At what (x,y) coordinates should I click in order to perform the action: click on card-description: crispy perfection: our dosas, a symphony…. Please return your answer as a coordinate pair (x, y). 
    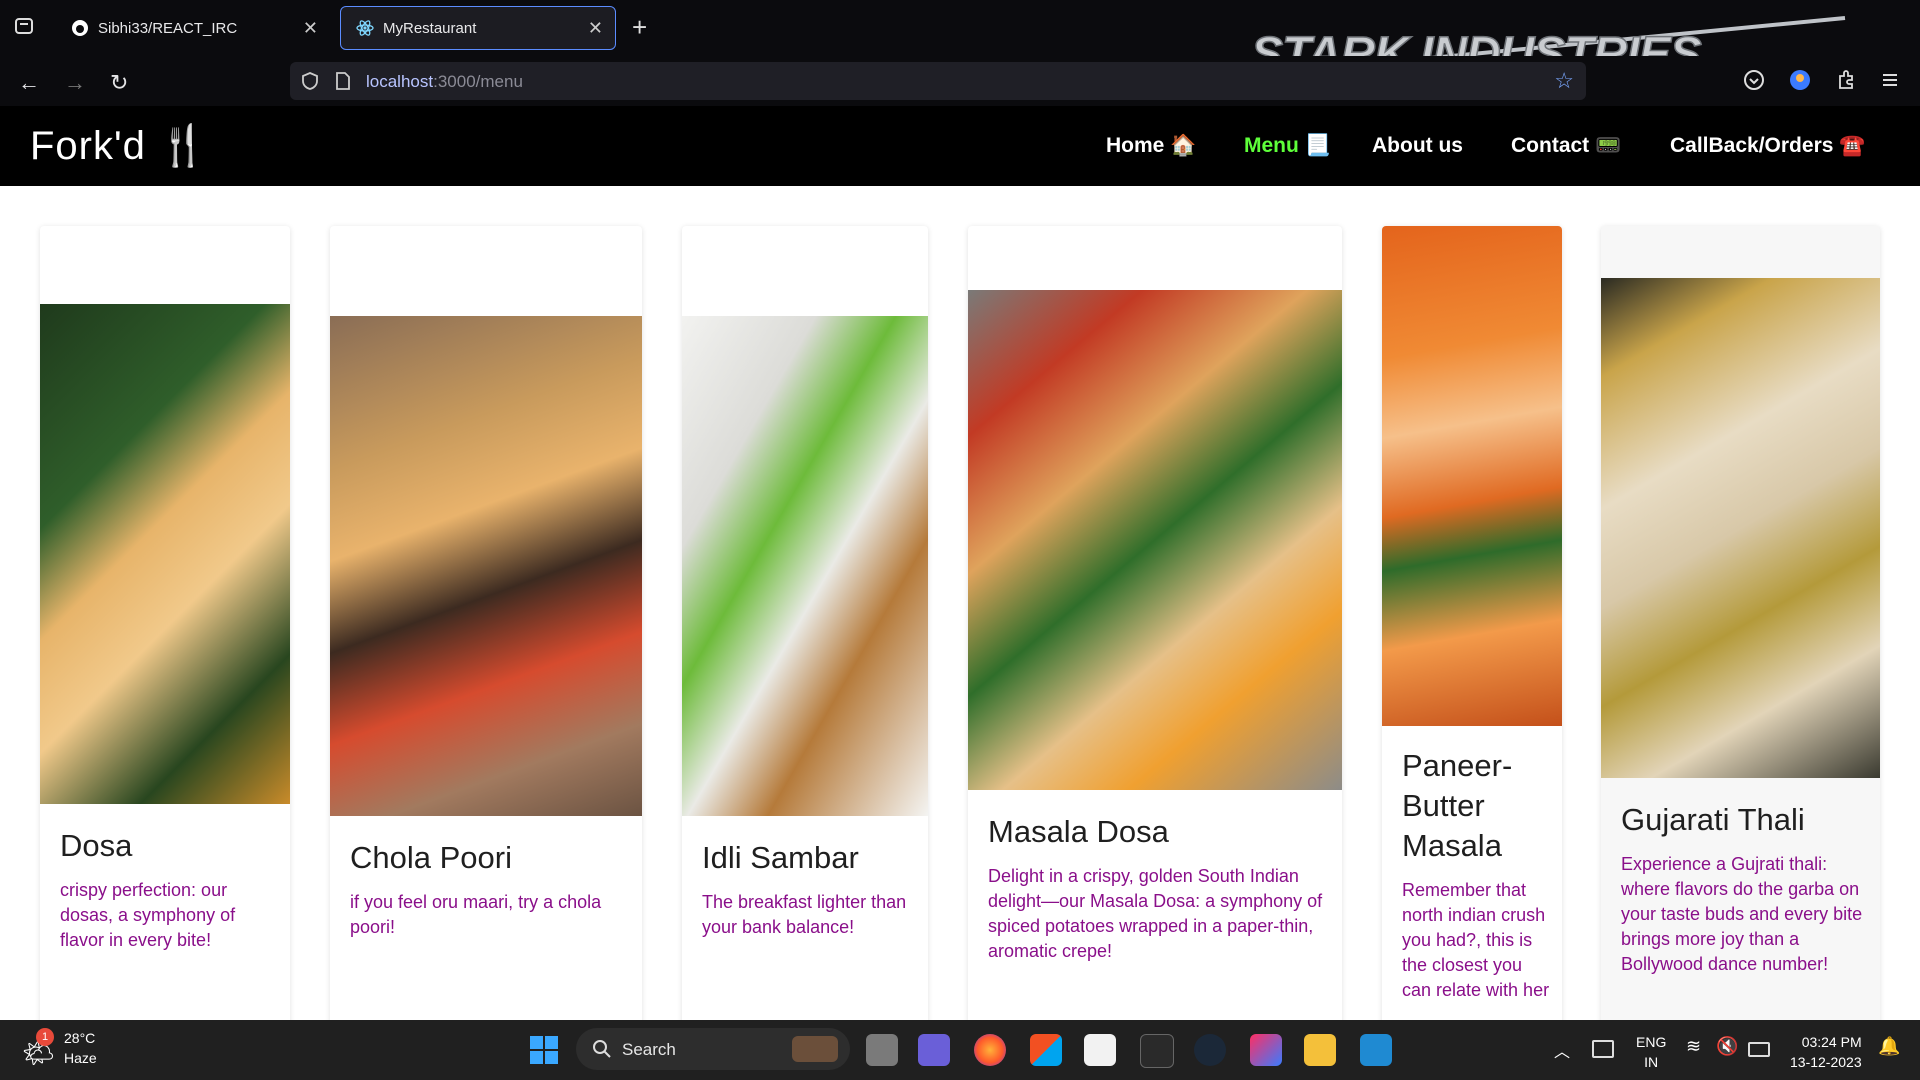
    Looking at the image, I should click on (148, 915).